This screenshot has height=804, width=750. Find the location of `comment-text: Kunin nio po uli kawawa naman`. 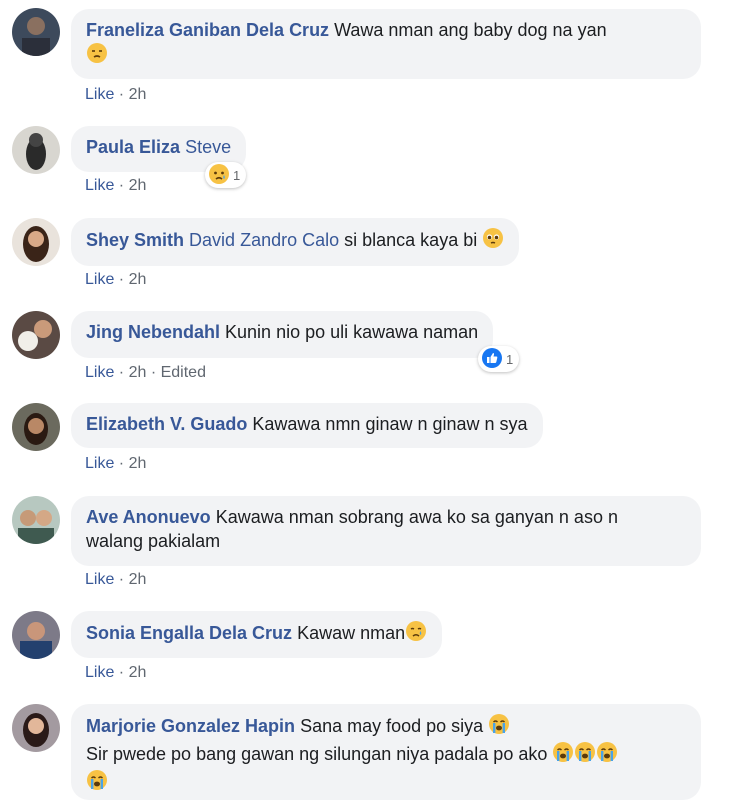

comment-text: Kunin nio po uli kawawa naman is located at coordinates (352, 332).